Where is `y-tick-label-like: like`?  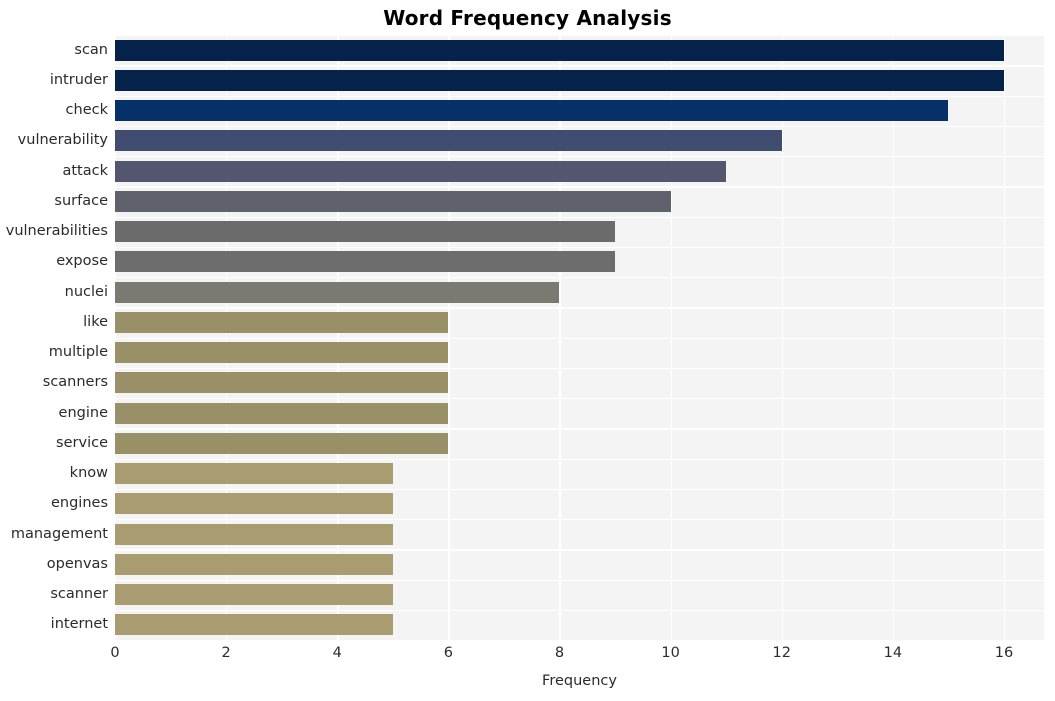 y-tick-label-like: like is located at coordinates (95, 321).